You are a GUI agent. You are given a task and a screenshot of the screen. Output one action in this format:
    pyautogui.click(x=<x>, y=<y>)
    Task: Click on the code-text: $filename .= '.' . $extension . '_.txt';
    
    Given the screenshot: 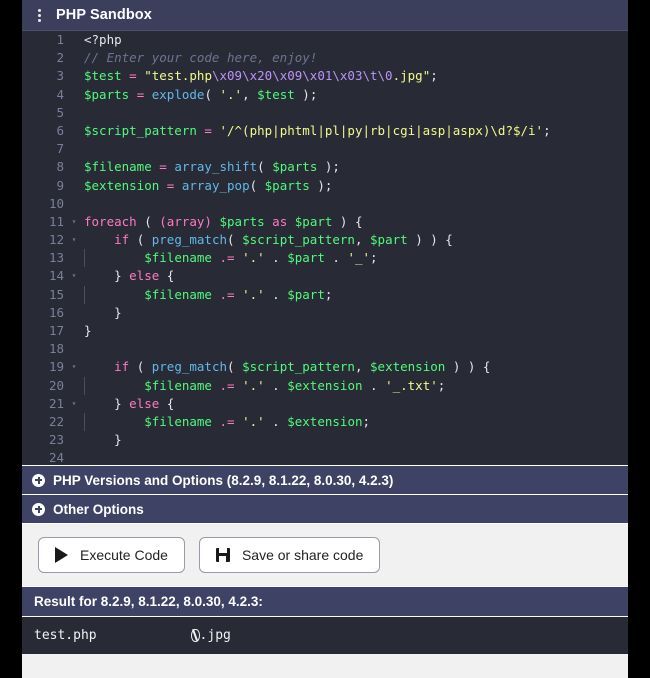 What is the action you would take?
    pyautogui.click(x=354, y=385)
    